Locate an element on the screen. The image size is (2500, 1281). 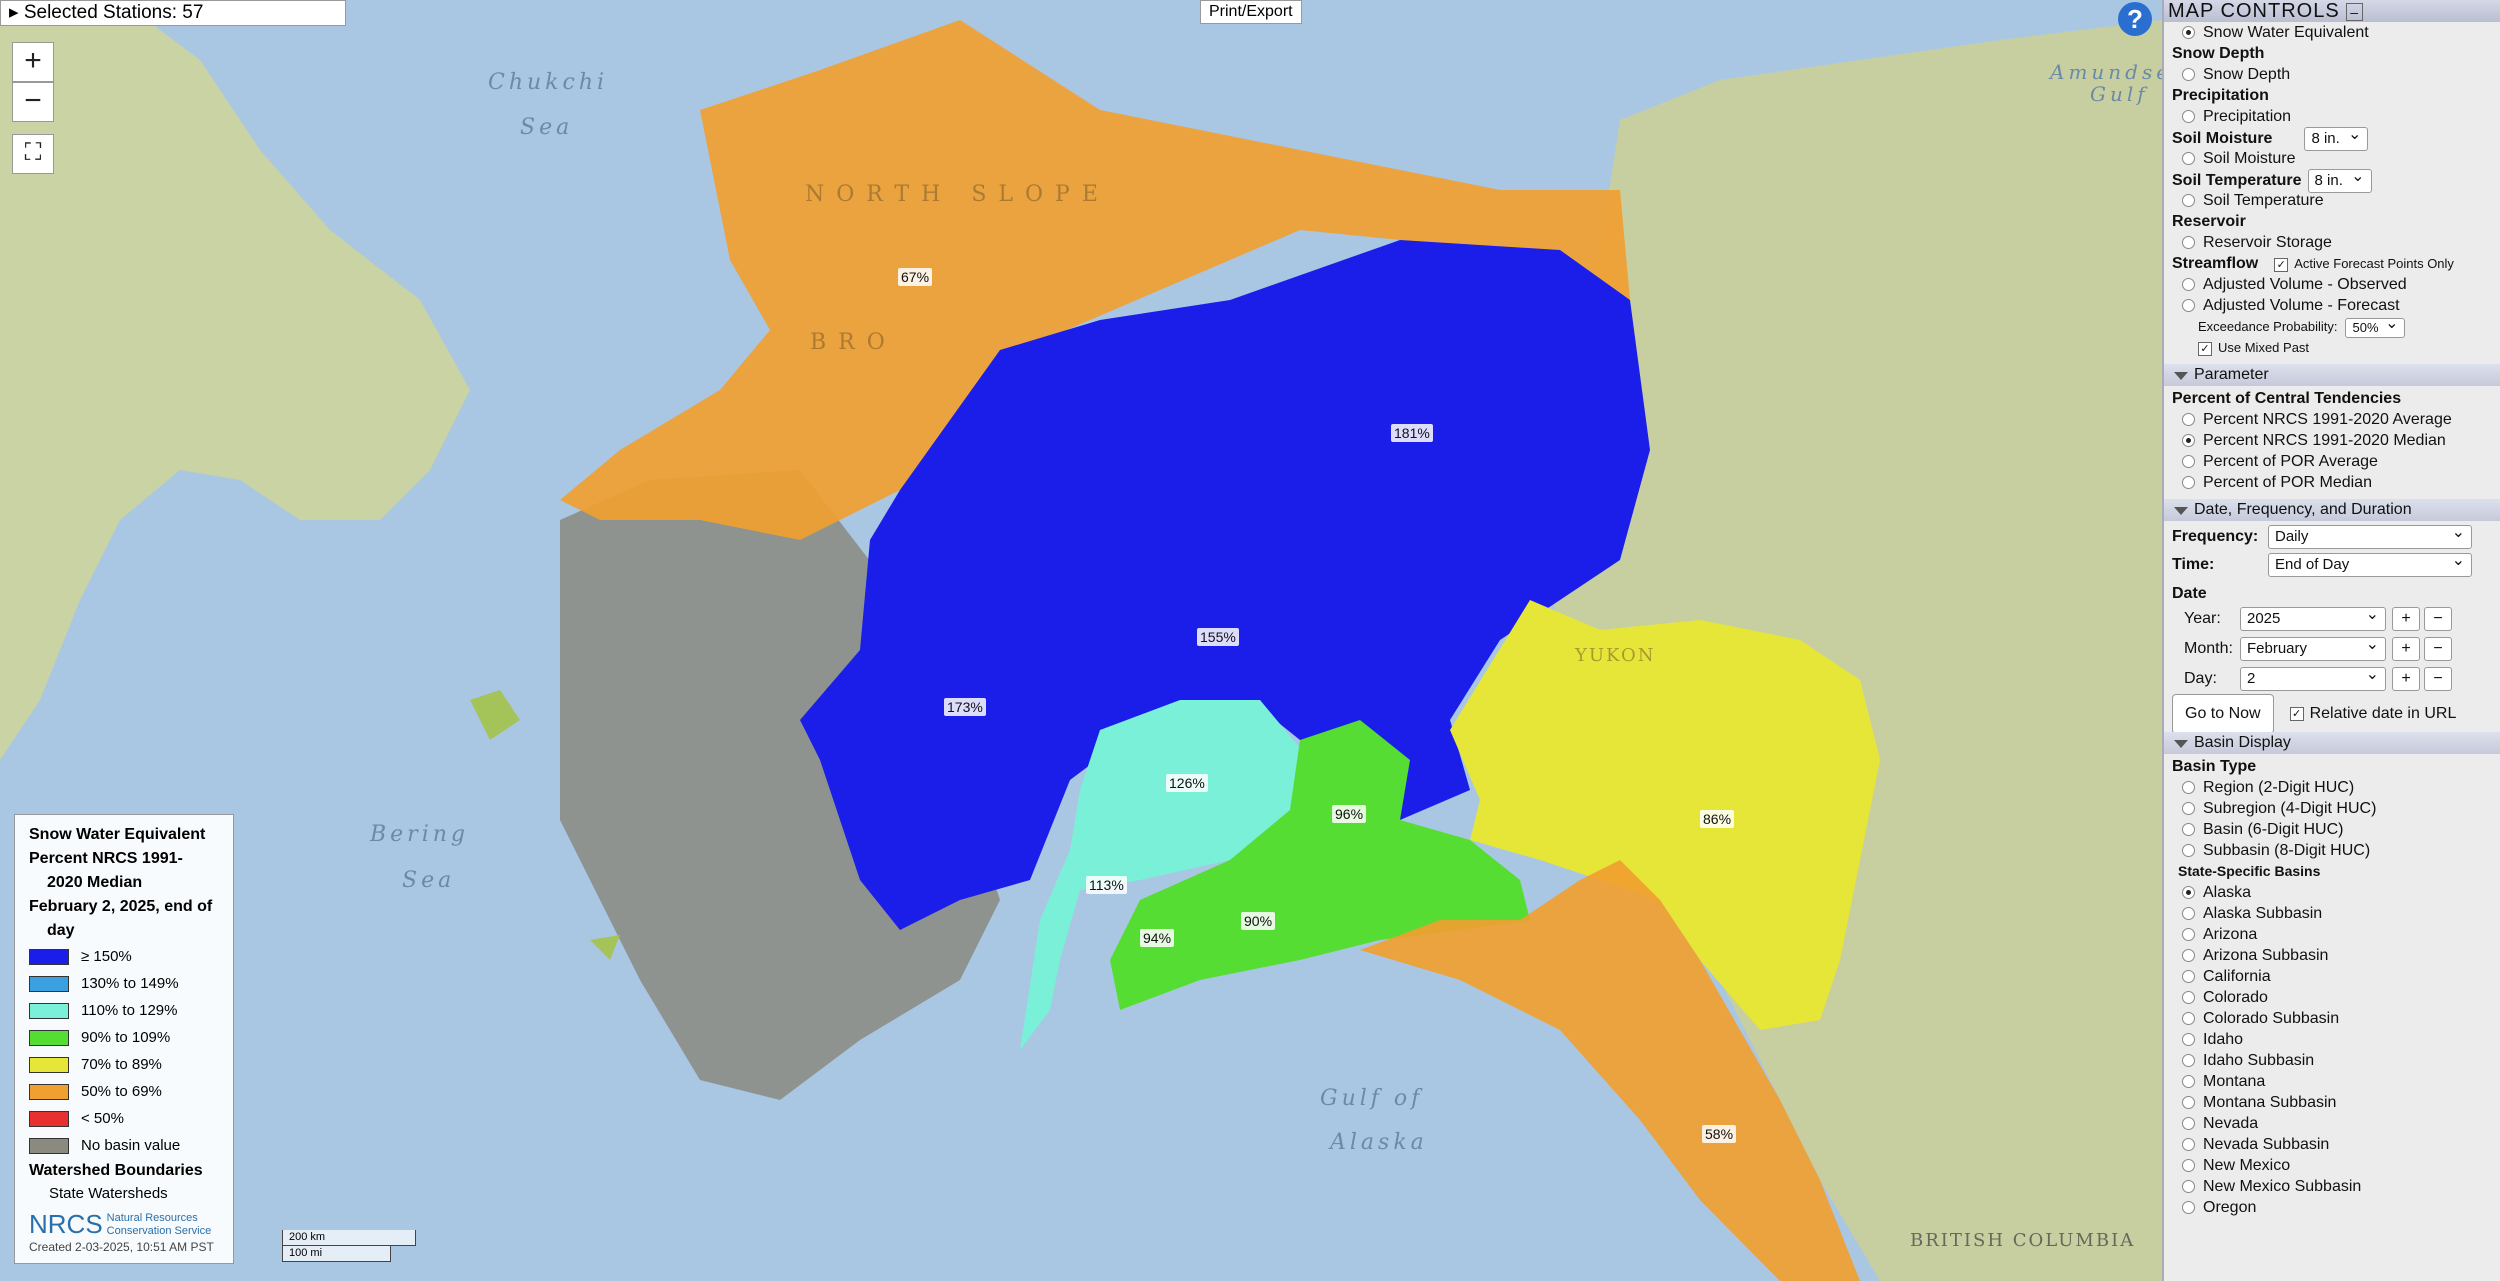
legend-date: February 2, 2025, end of is located at coordinates (121, 906).